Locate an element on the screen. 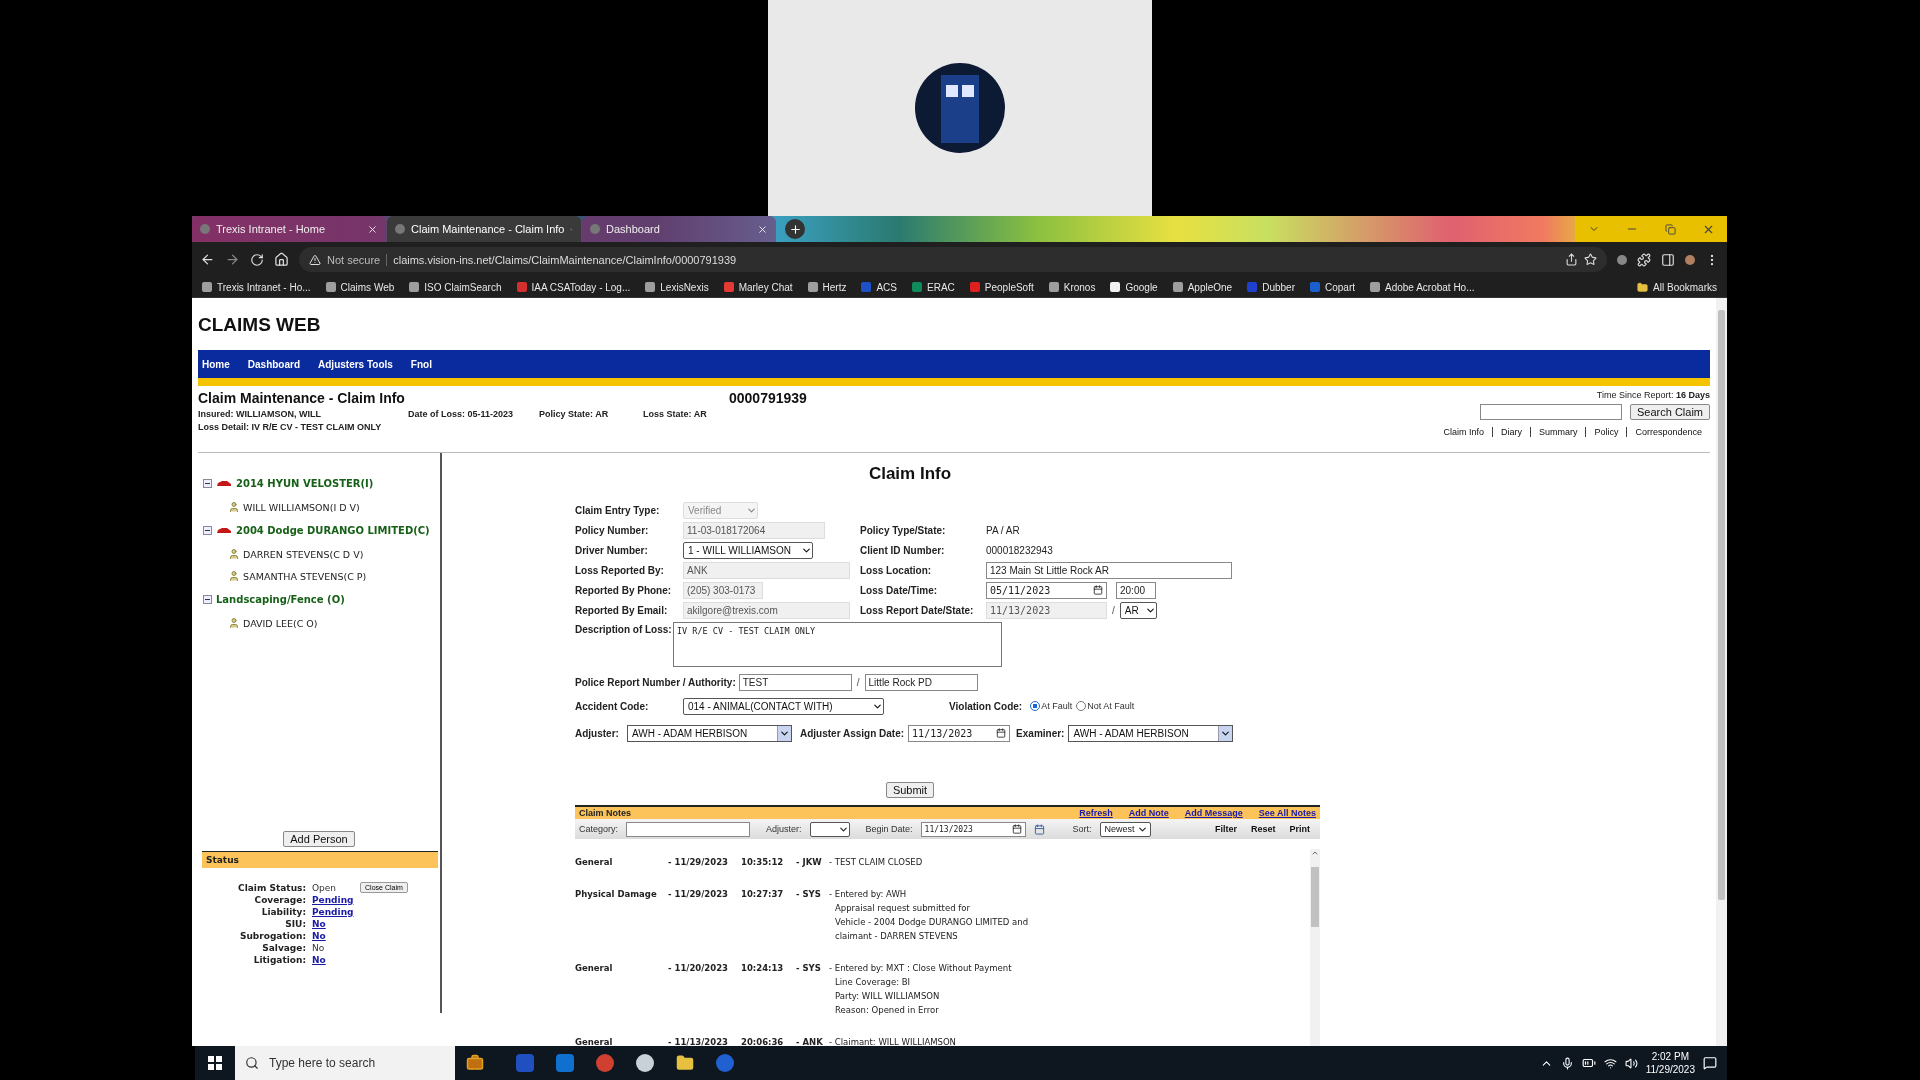 This screenshot has width=1920, height=1080. microphone-icon is located at coordinates (1567, 1063).